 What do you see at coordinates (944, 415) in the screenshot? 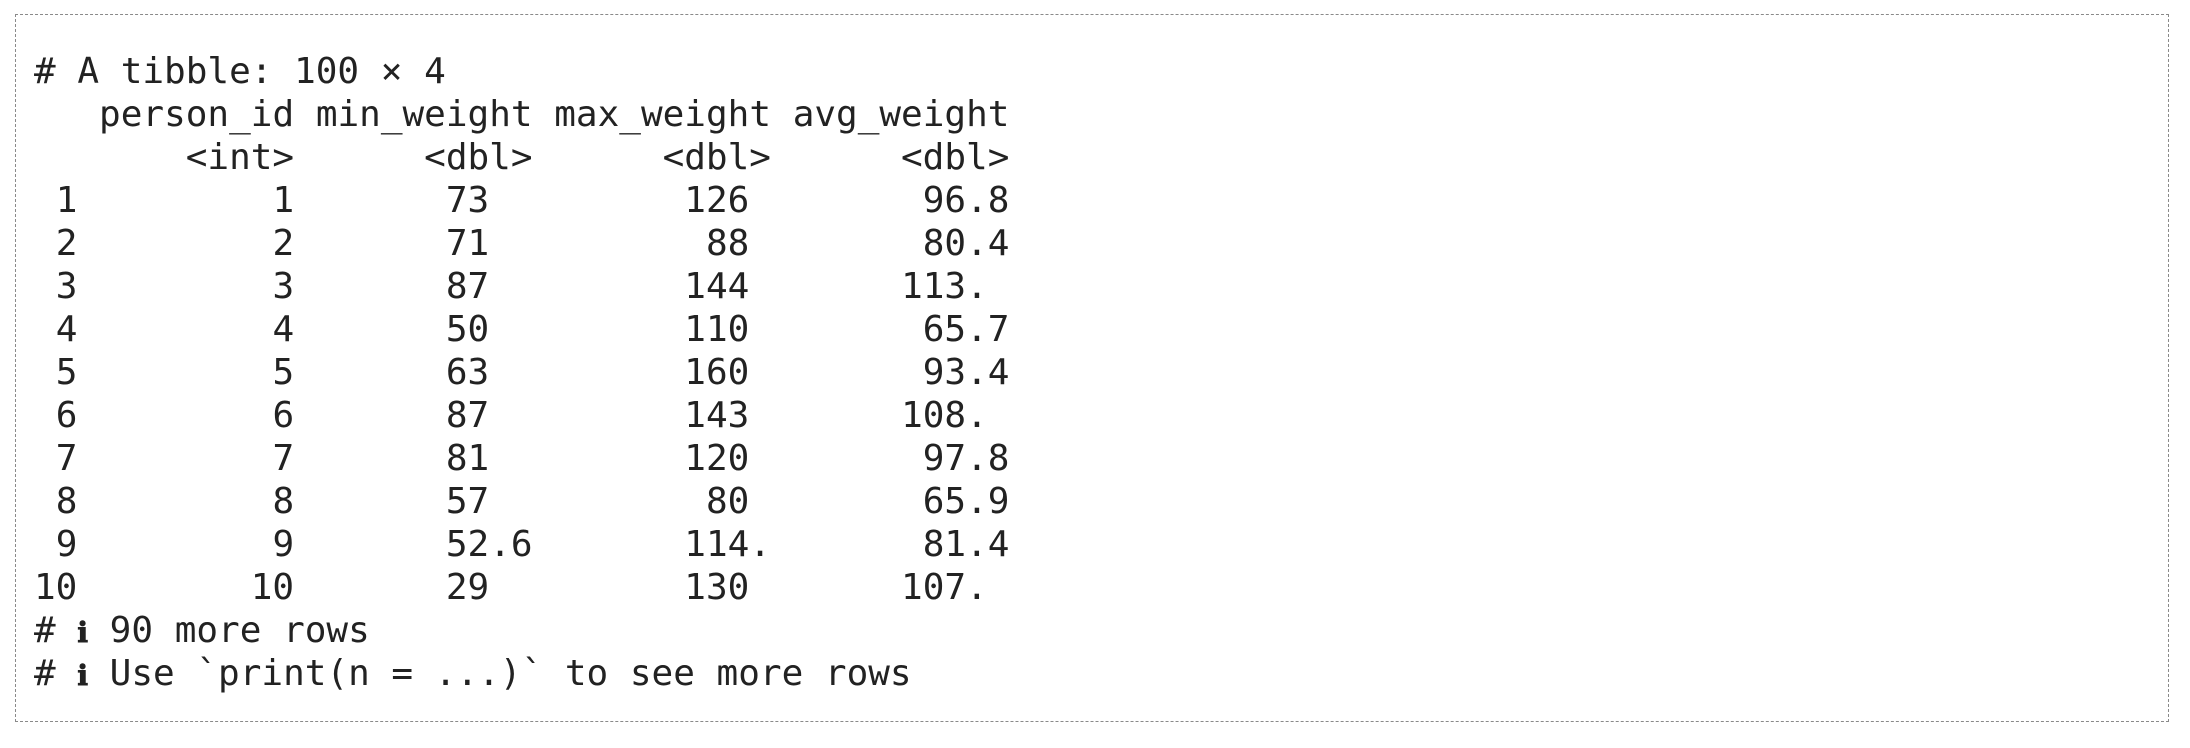
I see `cell-avg_weight: 108.` at bounding box center [944, 415].